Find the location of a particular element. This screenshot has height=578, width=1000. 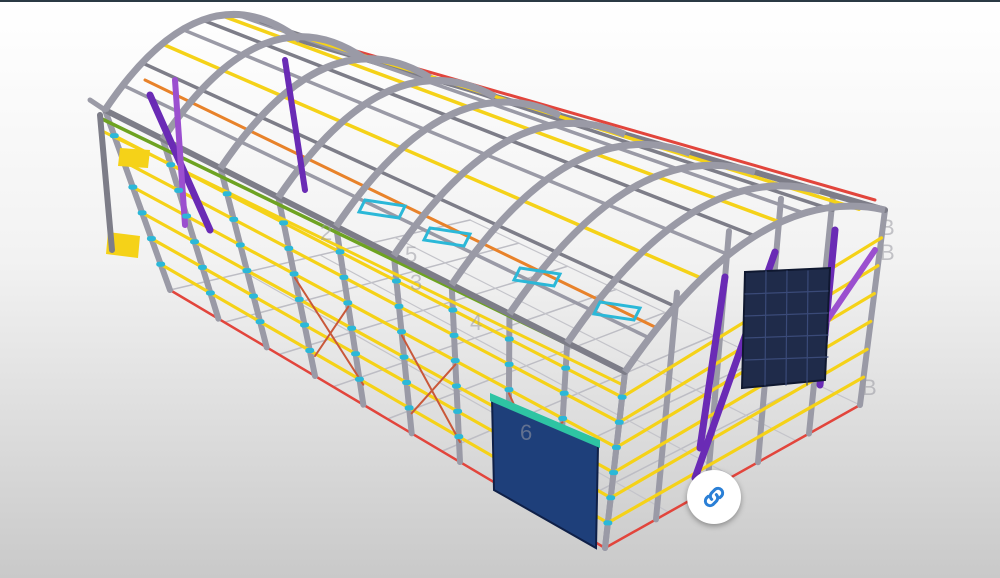

link-icon is located at coordinates (714, 497).